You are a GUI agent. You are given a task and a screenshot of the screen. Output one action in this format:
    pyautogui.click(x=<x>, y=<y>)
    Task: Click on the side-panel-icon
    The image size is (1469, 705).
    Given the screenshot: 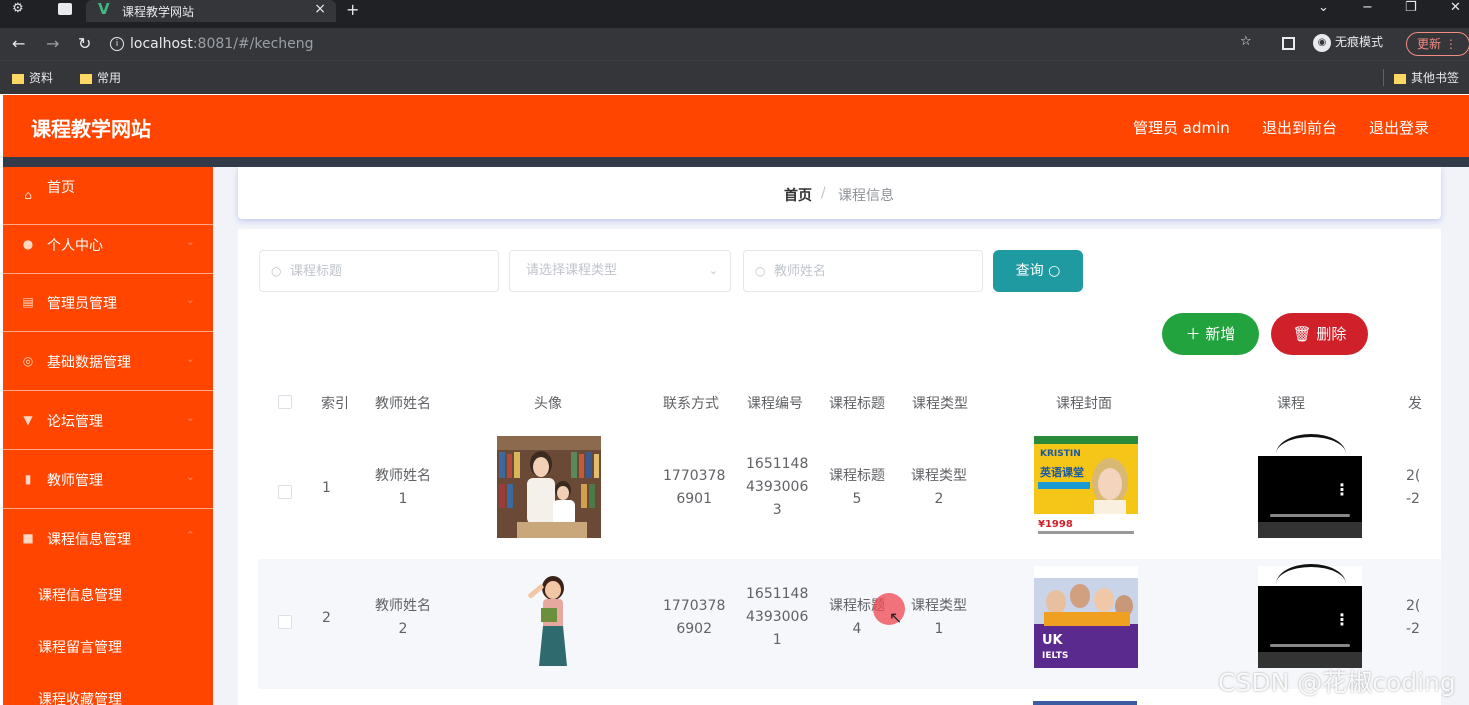 What is the action you would take?
    pyautogui.click(x=1288, y=43)
    